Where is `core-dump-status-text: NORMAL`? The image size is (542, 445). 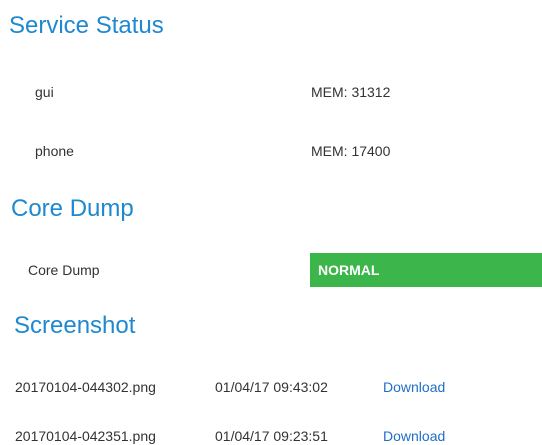
core-dump-status-text: NORMAL is located at coordinates (349, 270).